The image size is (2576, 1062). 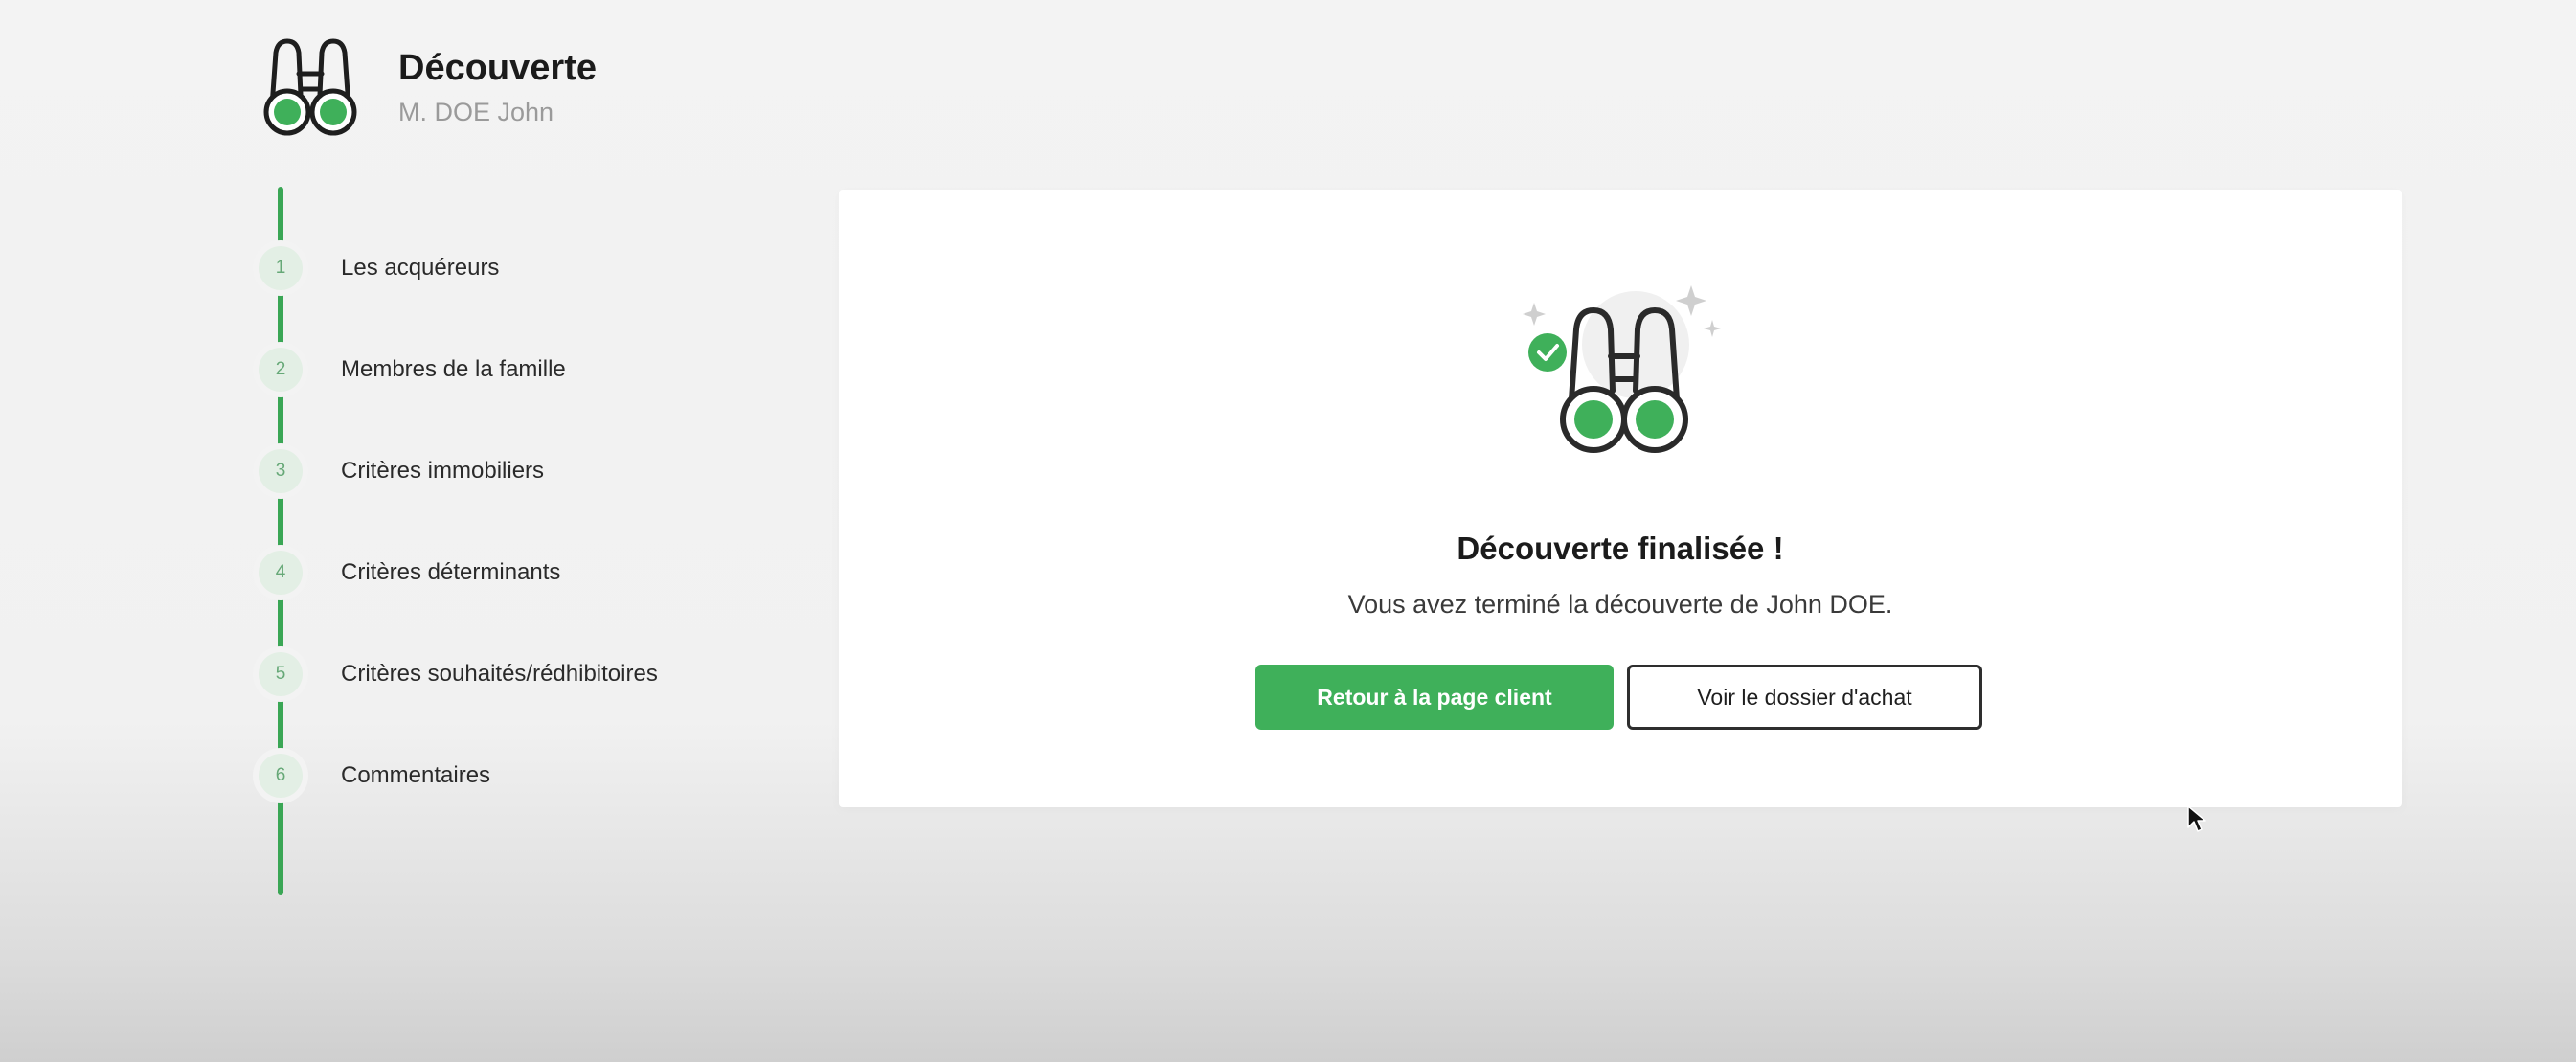 I want to click on step-commentaires: 6 Commentaires, so click(x=374, y=776).